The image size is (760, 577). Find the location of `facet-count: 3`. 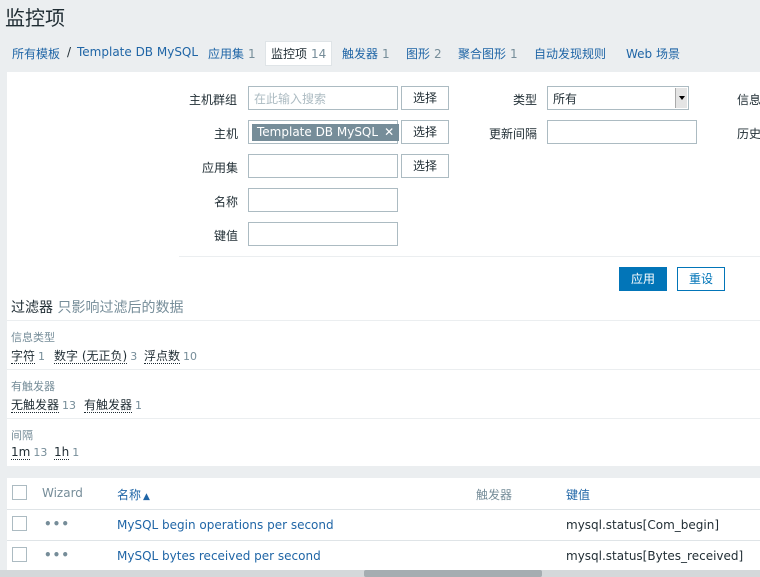

facet-count: 3 is located at coordinates (134, 356).